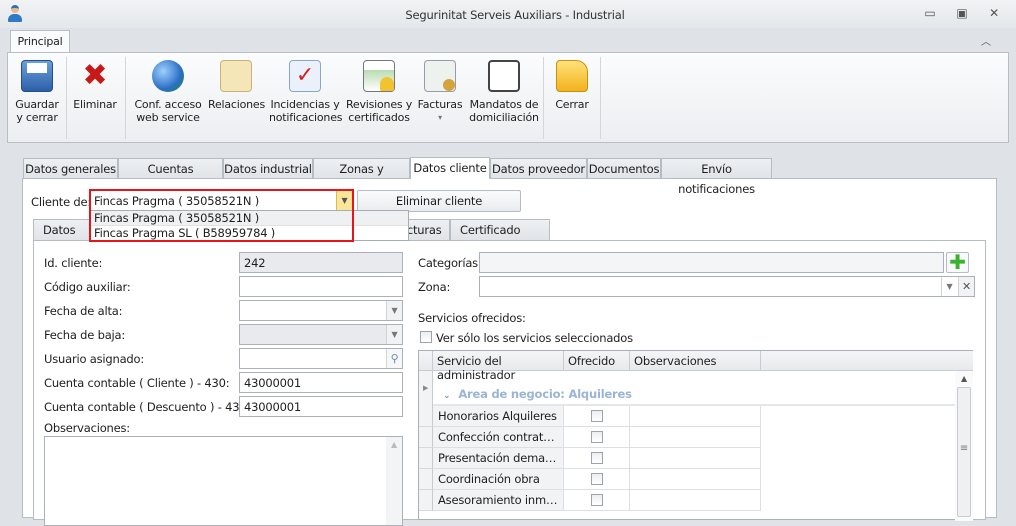  Describe the element at coordinates (306, 96) in the screenshot. I see `incidents-button: ✓ Incidencias y notificaciones` at that location.